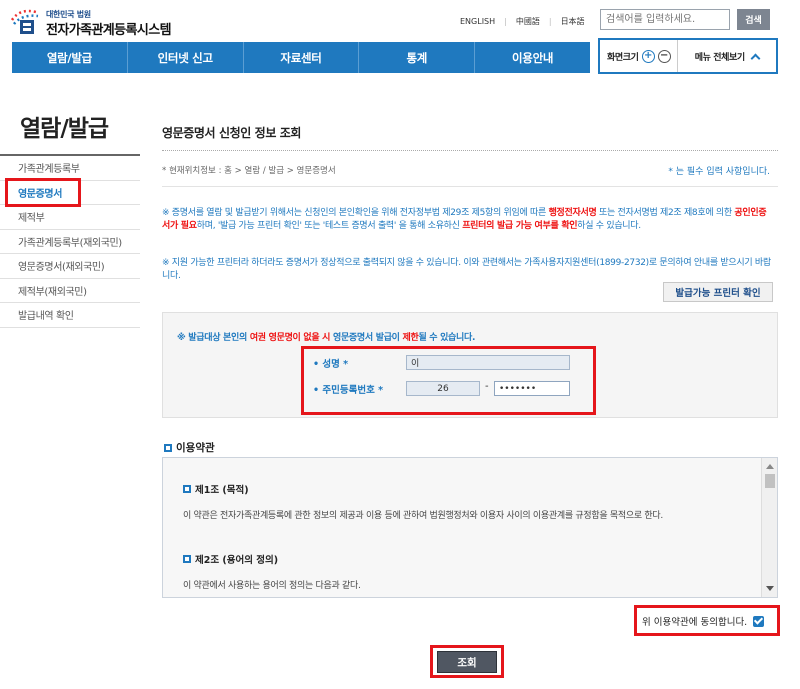 This screenshot has width=800, height=689. I want to click on search-input, so click(665, 19).